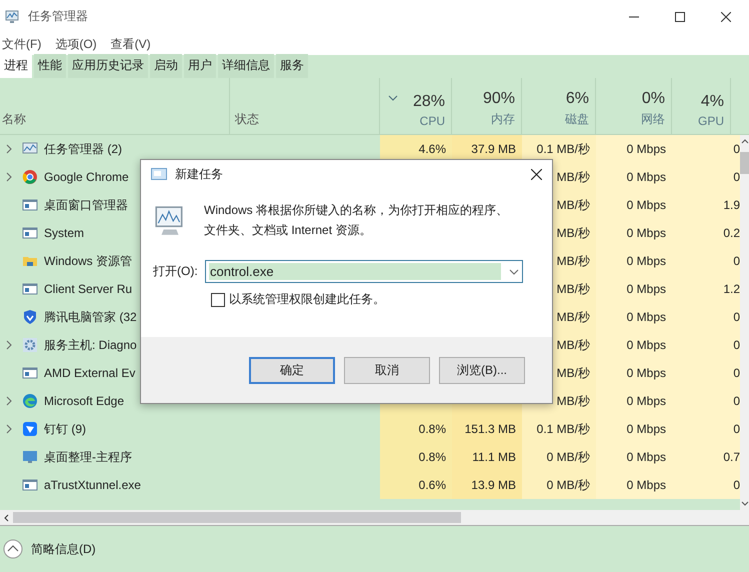 The height and width of the screenshot is (572, 749). What do you see at coordinates (176, 271) in the screenshot?
I see `open-label: 打开(O):` at bounding box center [176, 271].